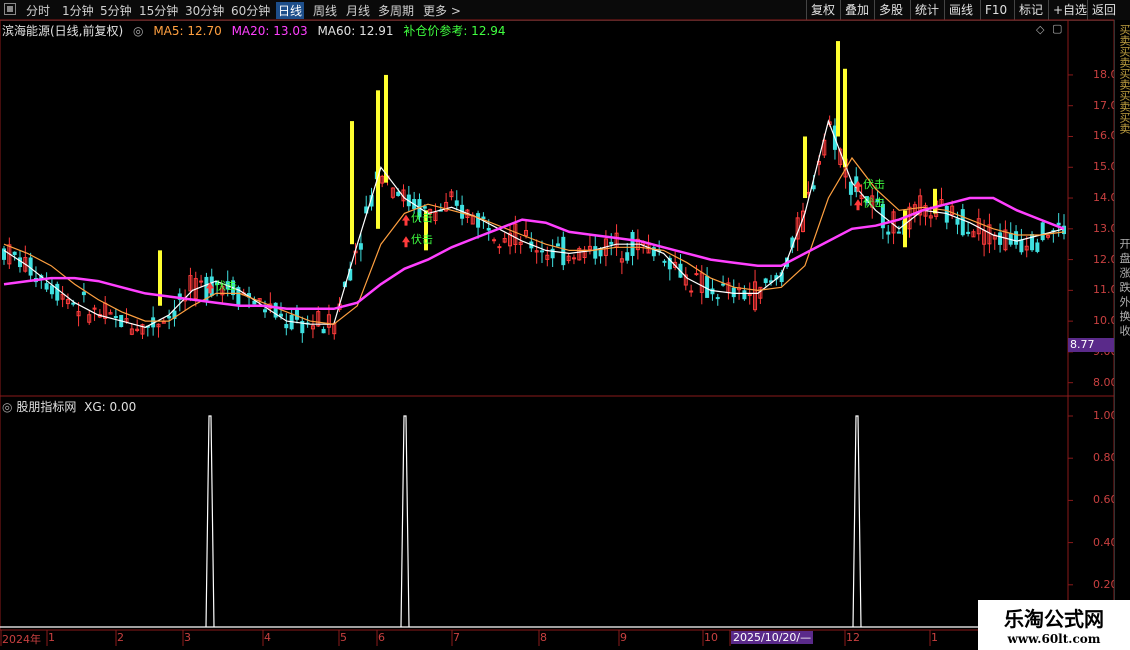 This screenshot has width=1130, height=650. I want to click on watermark: 乐淘公式网 www.60lt.com, so click(1054, 625).